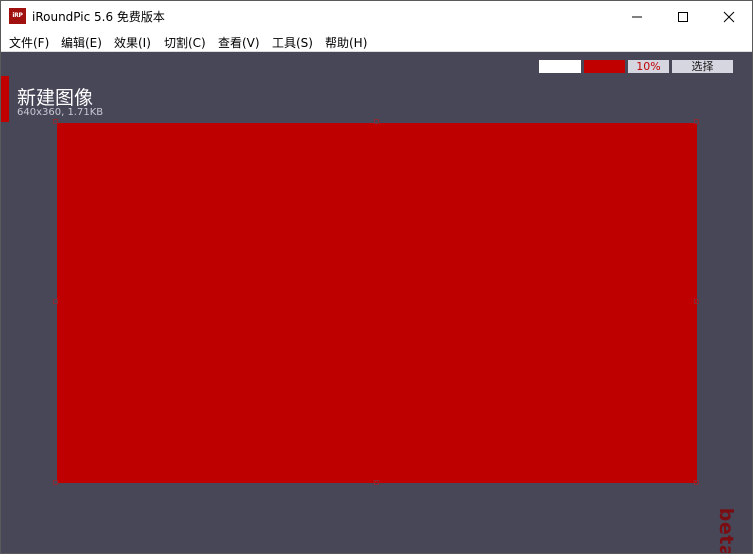  What do you see at coordinates (696, 482) in the screenshot?
I see `resize-handle-bottom-right` at bounding box center [696, 482].